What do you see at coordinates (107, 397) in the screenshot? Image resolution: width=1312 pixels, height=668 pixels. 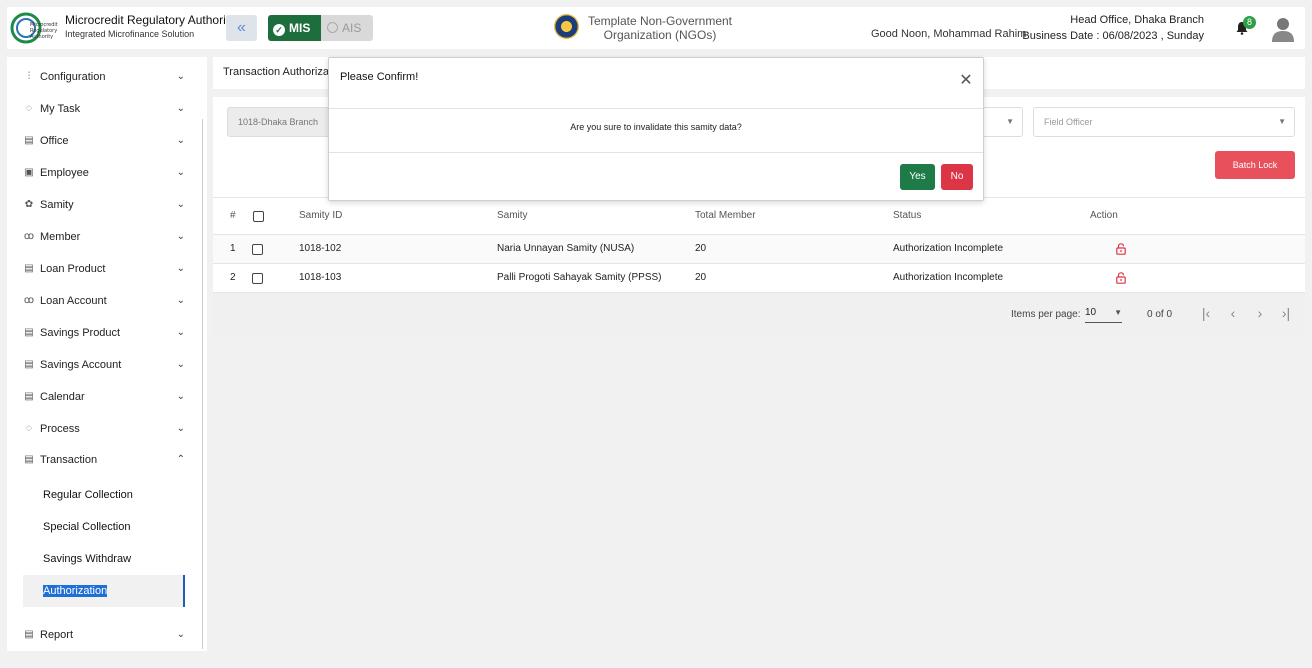 I see `sidebar-item-calendar: ▤ Calendar ⌄` at bounding box center [107, 397].